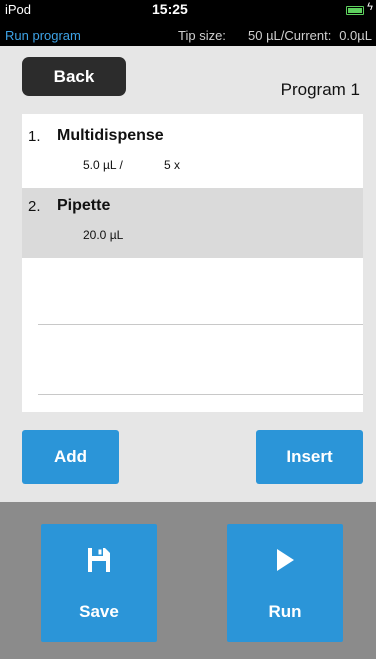 Image resolution: width=376 pixels, height=659 pixels. Describe the element at coordinates (285, 583) in the screenshot. I see `run-button: Run` at that location.